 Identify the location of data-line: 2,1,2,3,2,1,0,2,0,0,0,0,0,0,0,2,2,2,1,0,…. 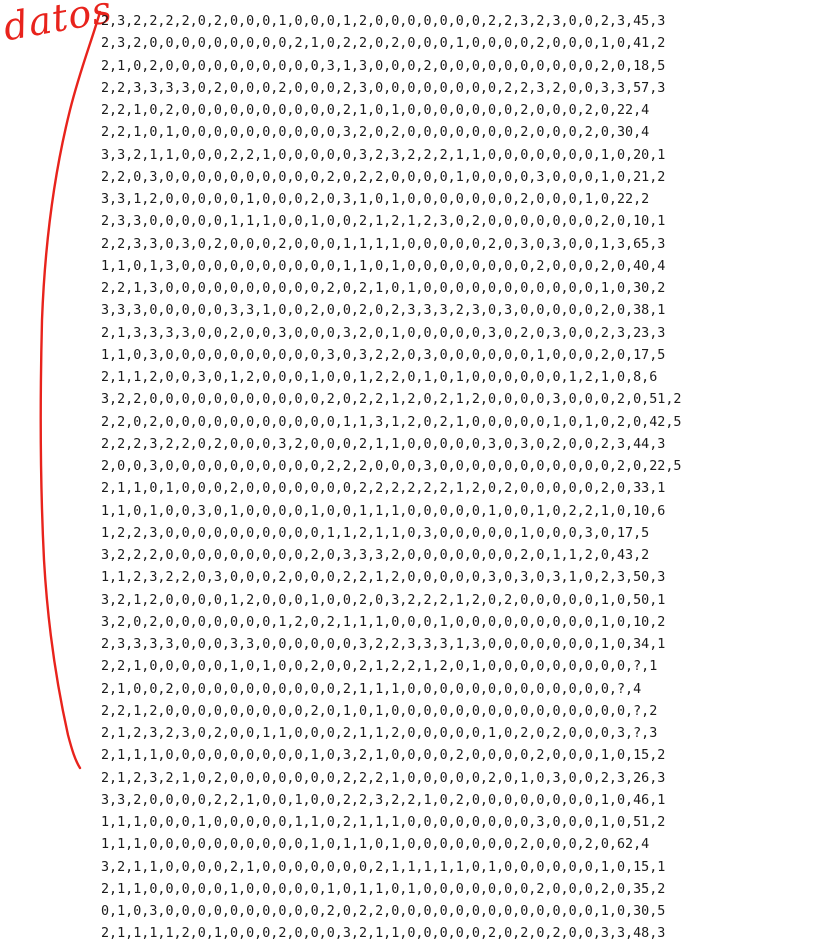
(383, 778).